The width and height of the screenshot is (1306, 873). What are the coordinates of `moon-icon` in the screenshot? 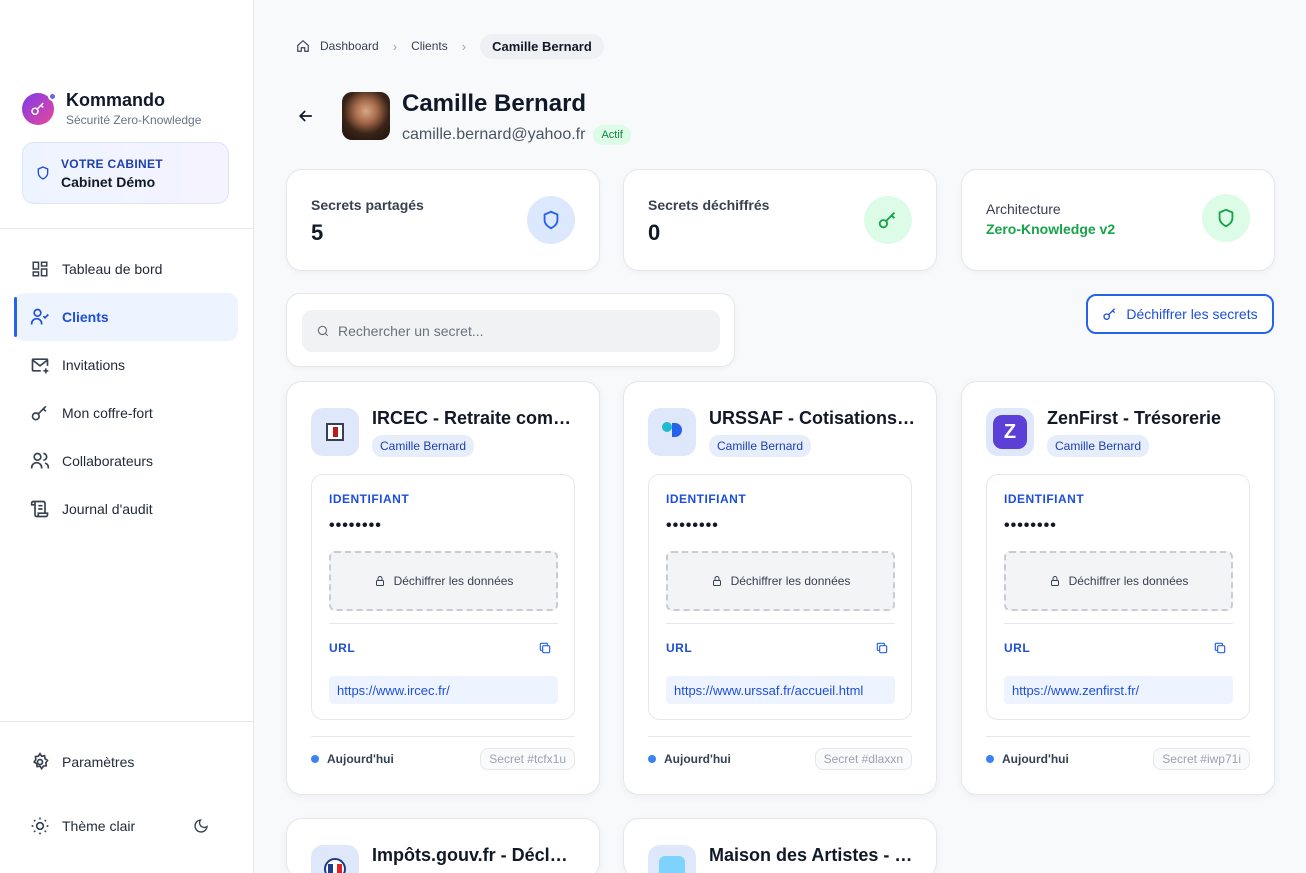 It's located at (201, 826).